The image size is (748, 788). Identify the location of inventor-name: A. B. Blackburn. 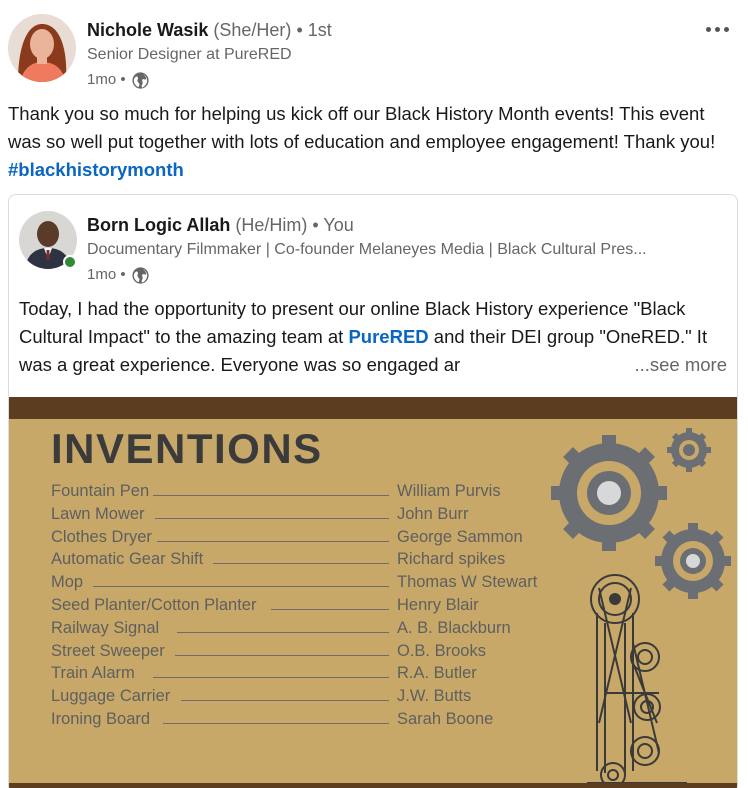
(454, 627).